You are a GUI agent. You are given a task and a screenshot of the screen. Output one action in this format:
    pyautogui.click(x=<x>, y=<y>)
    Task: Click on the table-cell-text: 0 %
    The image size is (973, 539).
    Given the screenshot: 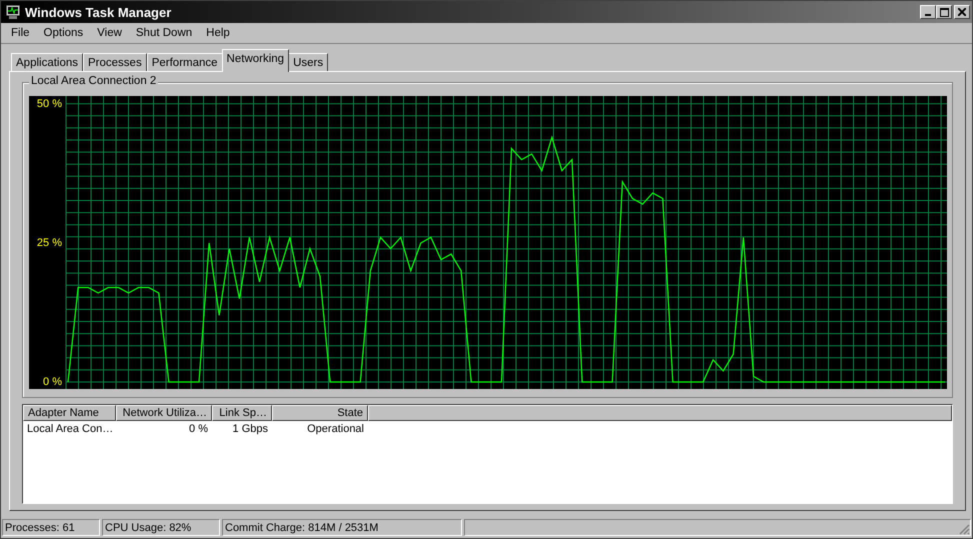 What is the action you would take?
    pyautogui.click(x=198, y=428)
    